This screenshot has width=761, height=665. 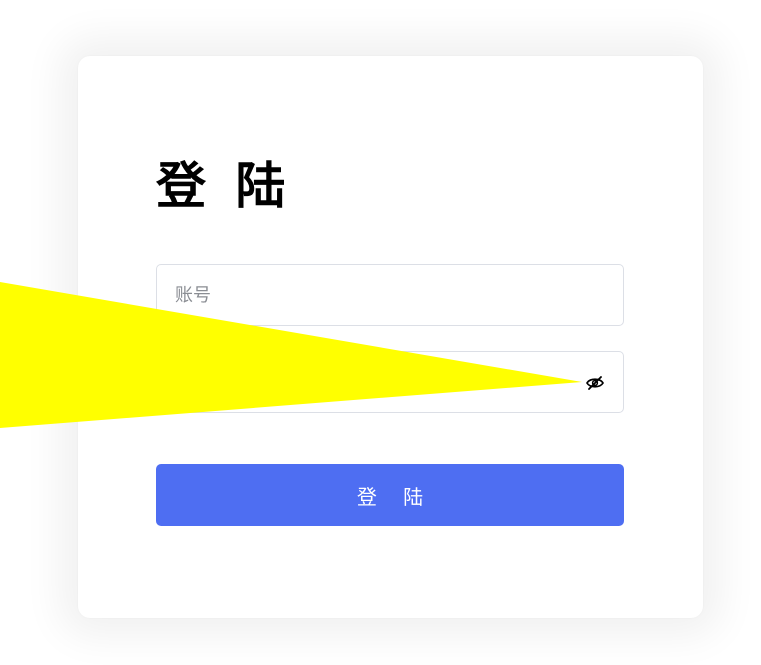 I want to click on page-title: 登 陆, so click(x=224, y=186).